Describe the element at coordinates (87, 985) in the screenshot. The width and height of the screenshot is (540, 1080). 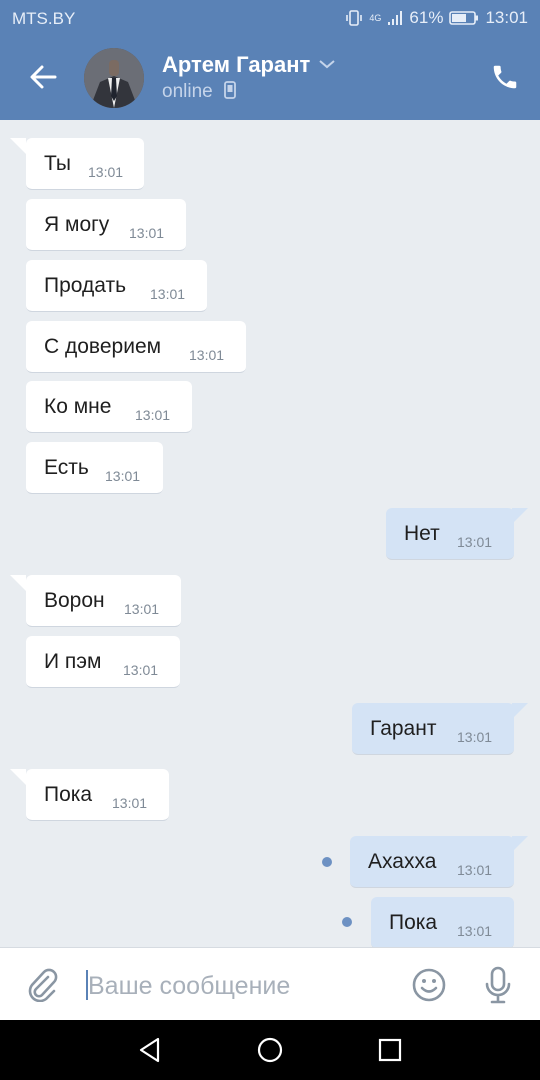
I see `text-cursor` at that location.